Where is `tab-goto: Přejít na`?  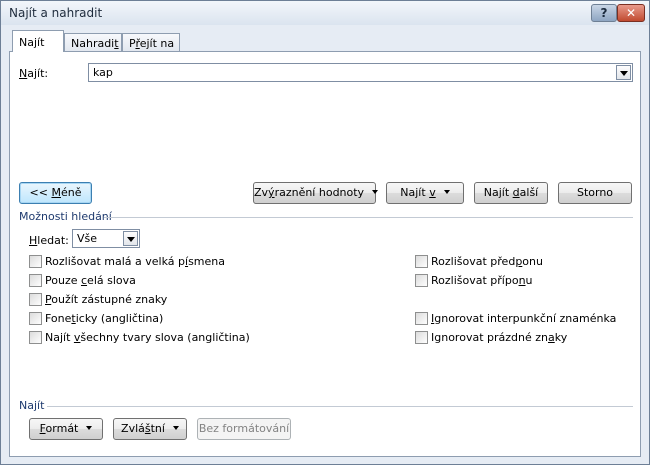
tab-goto: Přejít na is located at coordinates (151, 43).